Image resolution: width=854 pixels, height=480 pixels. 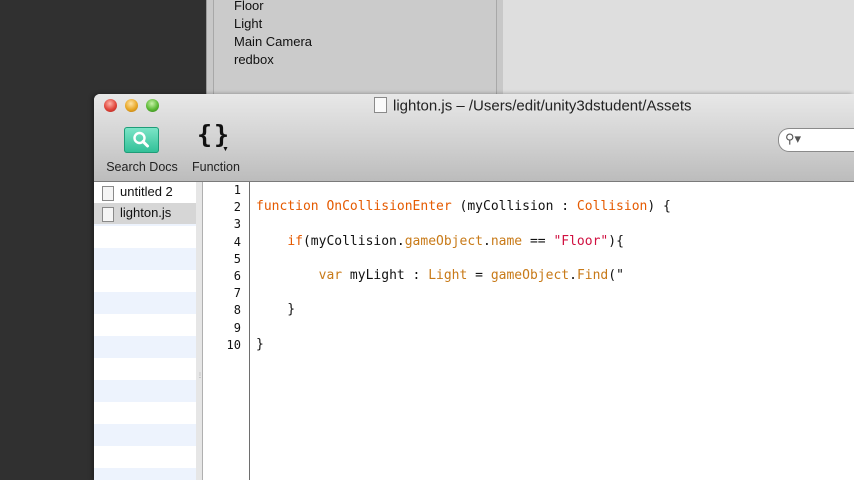 What do you see at coordinates (514, 207) in the screenshot?
I see `code-token: (myCollision :` at bounding box center [514, 207].